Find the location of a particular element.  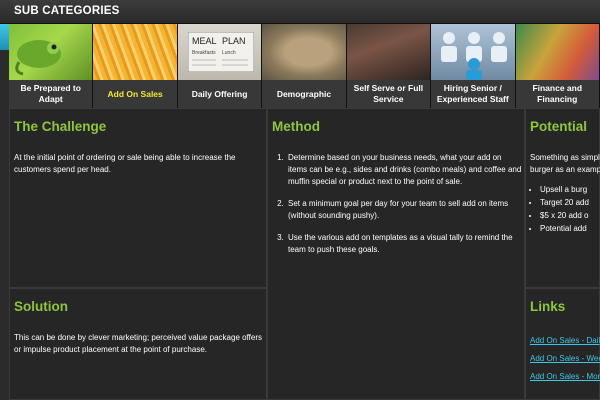

menu-word-breakfasts: Breakfasts is located at coordinates (204, 53).